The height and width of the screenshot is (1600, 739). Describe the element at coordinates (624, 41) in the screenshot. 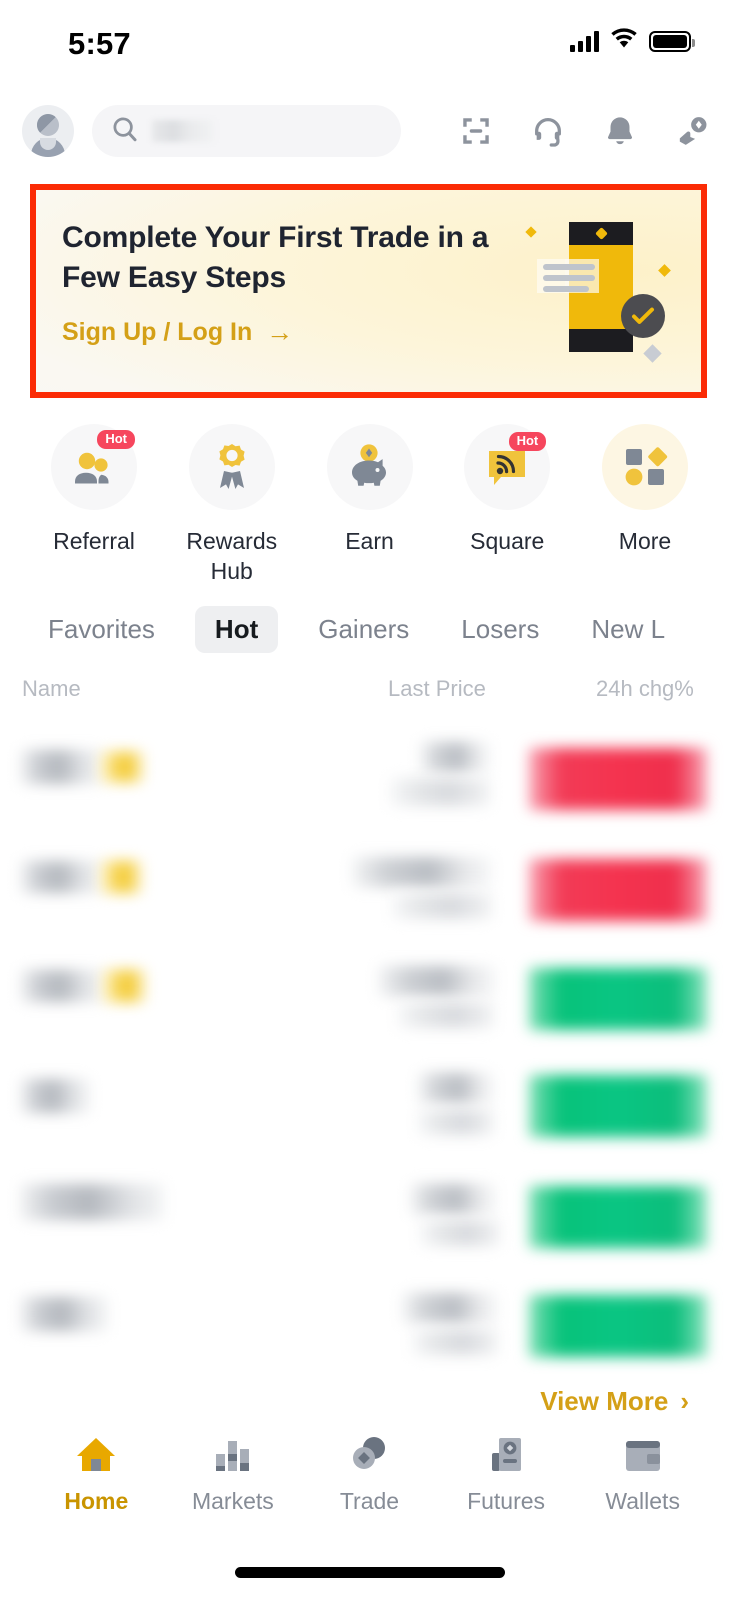

I see `wifi-icon` at that location.